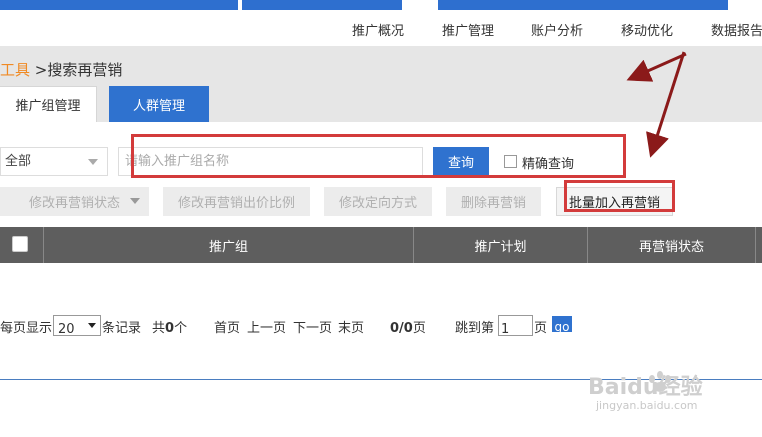  I want to click on baidu-jingyan-watermark: Baidu经验 jingyan.baidu.com, so click(658, 387).